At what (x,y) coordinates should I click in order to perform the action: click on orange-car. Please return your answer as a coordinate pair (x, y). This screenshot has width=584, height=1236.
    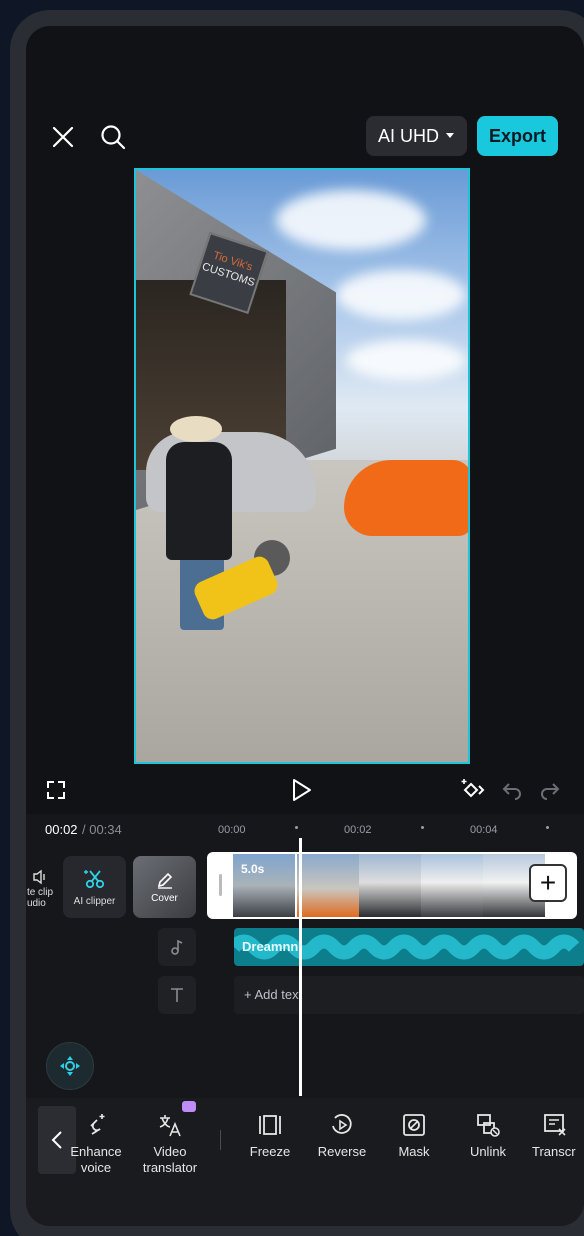
    Looking at the image, I should click on (406, 498).